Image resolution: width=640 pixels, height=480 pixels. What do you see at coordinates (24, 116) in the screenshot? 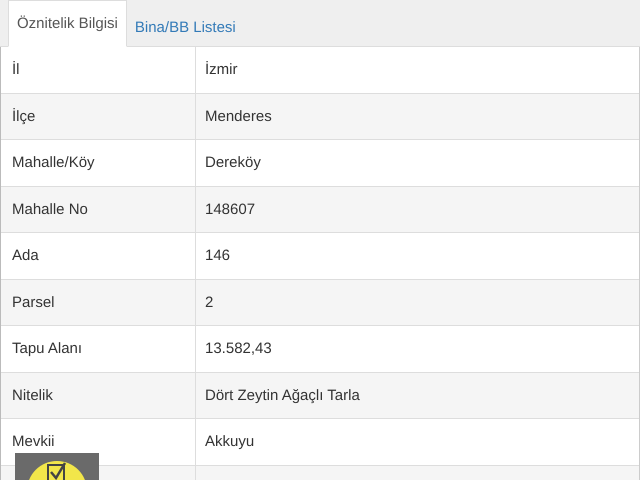
I see `attribute-label: İlçe` at bounding box center [24, 116].